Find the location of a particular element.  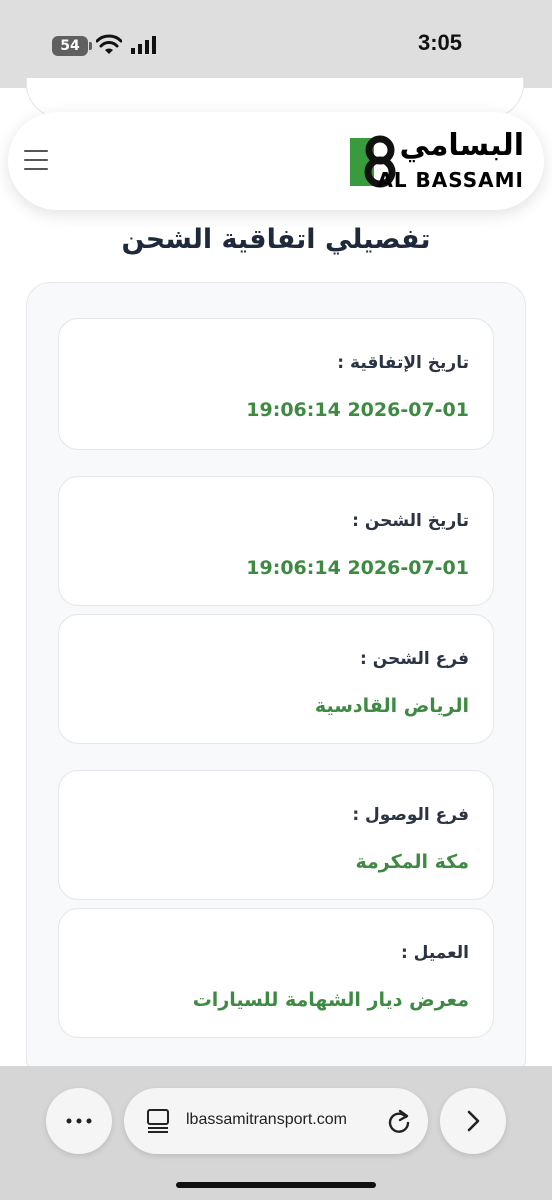

chevron-right-icon is located at coordinates (473, 1121).